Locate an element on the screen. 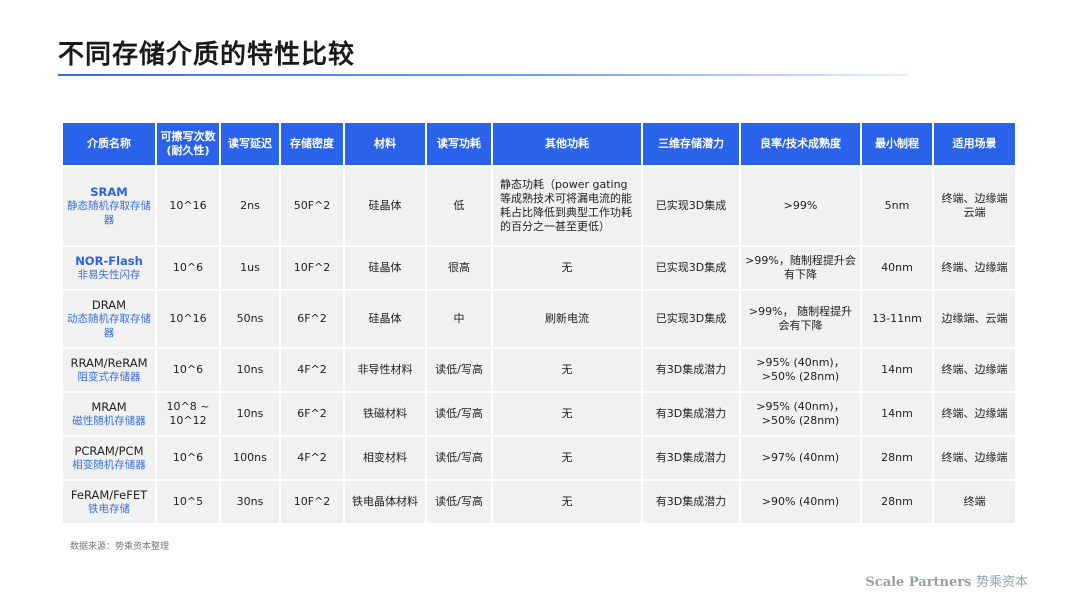 The height and width of the screenshot is (607, 1080). brand-name-cn: 势乘资本 is located at coordinates (1001, 582).